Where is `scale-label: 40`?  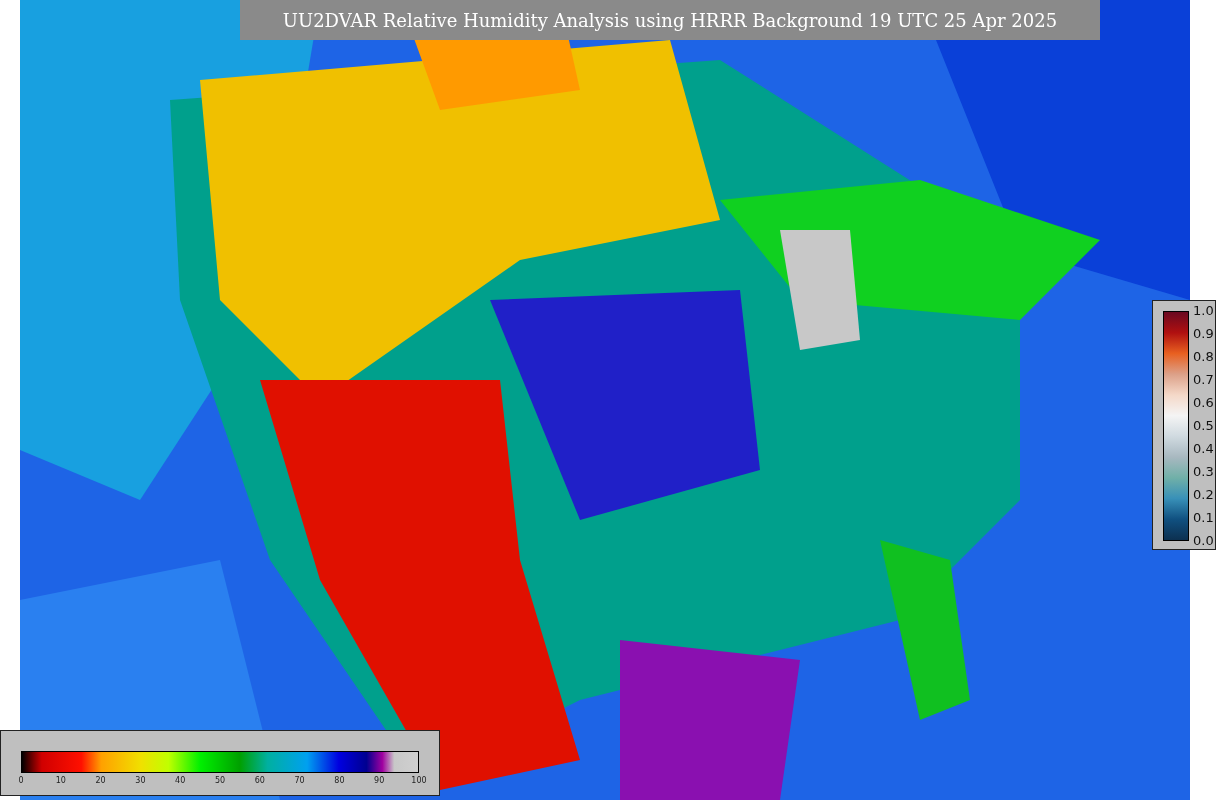
scale-label: 40 is located at coordinates (180, 780).